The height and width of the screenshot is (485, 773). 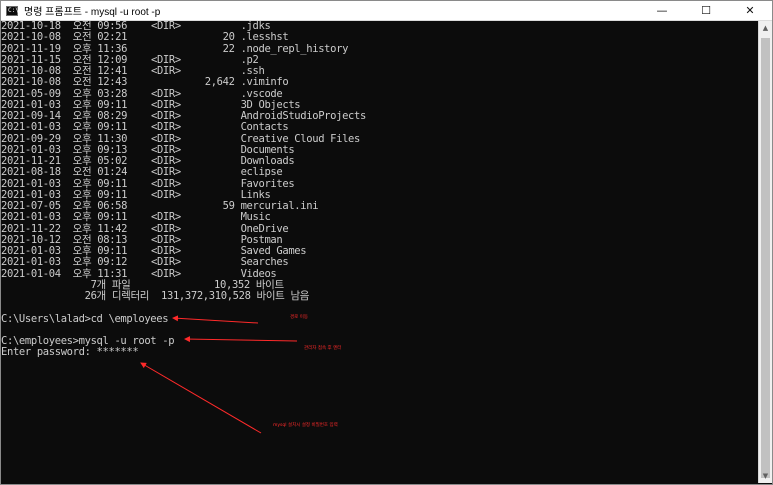 I want to click on annotation-arrow-cd, so click(x=215, y=319).